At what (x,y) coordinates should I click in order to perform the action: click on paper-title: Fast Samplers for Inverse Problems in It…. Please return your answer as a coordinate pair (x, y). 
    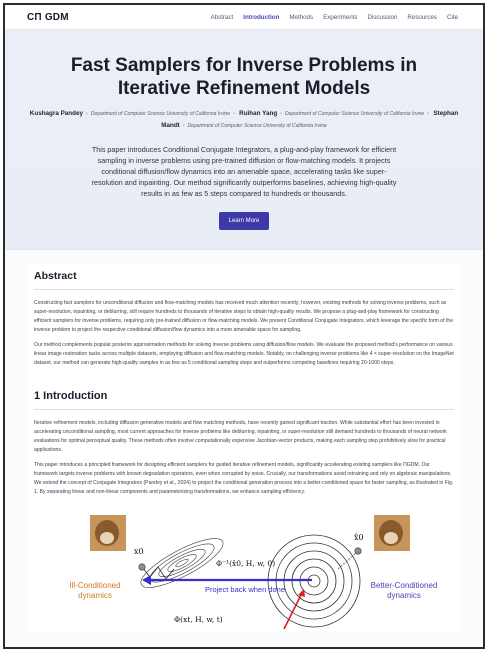
    Looking at the image, I should click on (244, 77).